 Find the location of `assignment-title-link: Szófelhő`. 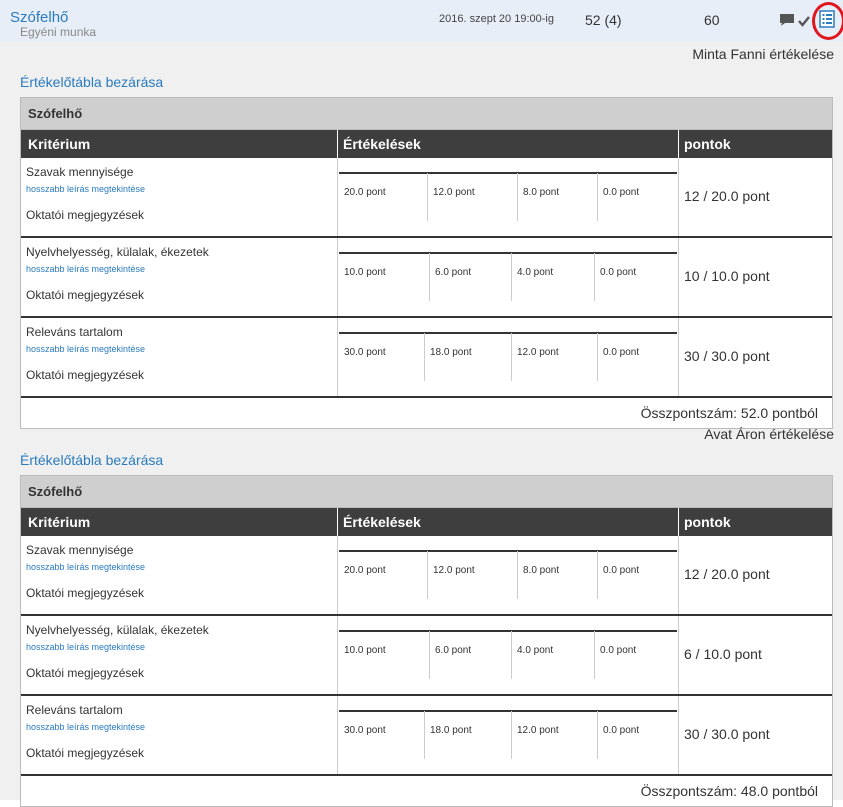

assignment-title-link: Szófelhő is located at coordinates (39, 17).